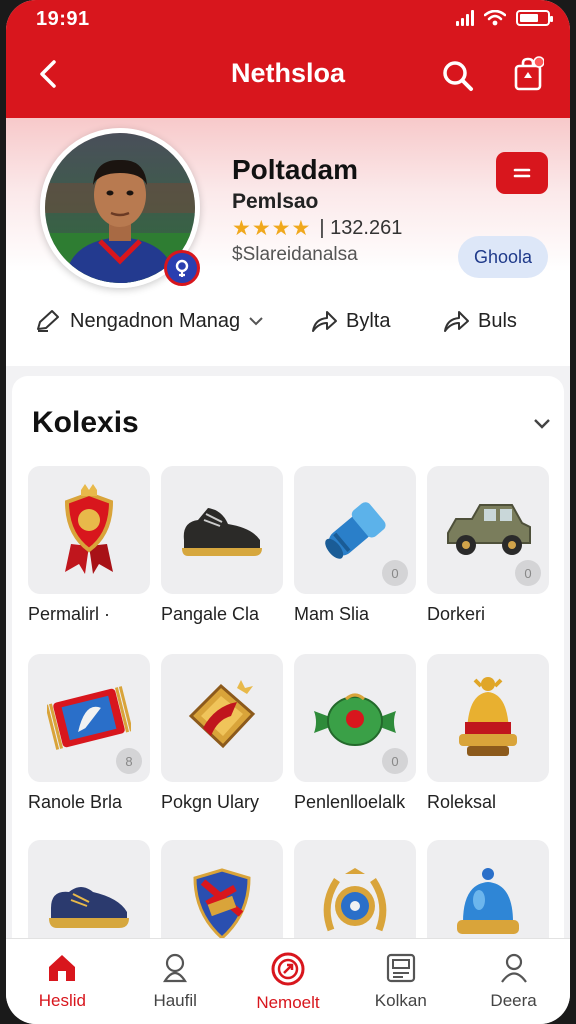 This screenshot has height=1024, width=576. I want to click on profile-rating: ★★★★ | 132.261, so click(317, 228).